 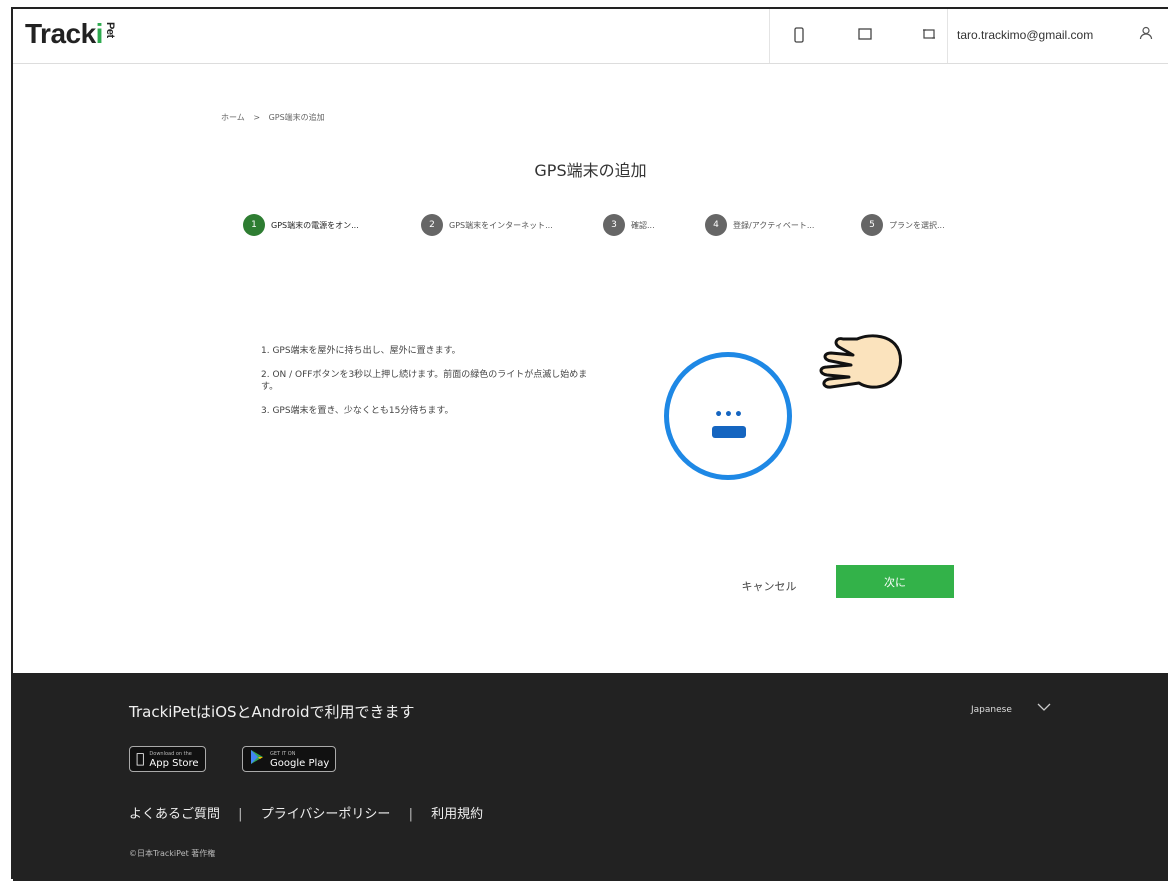 What do you see at coordinates (865, 35) in the screenshot?
I see `window-icon` at bounding box center [865, 35].